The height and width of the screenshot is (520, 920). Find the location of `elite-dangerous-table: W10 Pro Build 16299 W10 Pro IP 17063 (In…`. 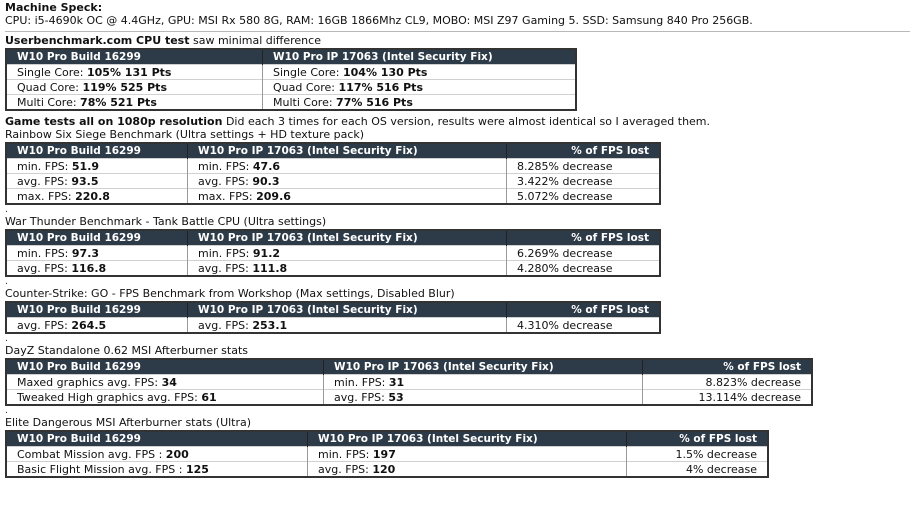

elite-dangerous-table: W10 Pro Build 16299 W10 Pro IP 17063 (In… is located at coordinates (387, 454).